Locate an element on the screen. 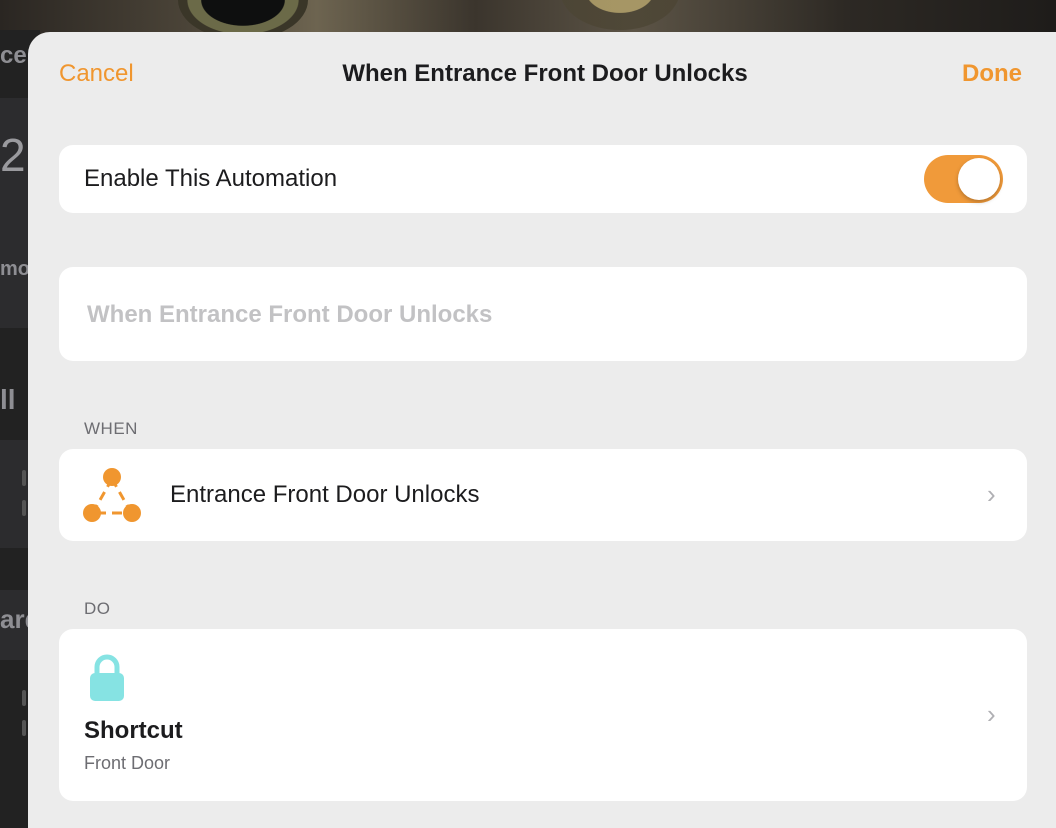 This screenshot has height=828, width=1056. trigger-row: Entrance Front Door Unlocks › is located at coordinates (543, 495).